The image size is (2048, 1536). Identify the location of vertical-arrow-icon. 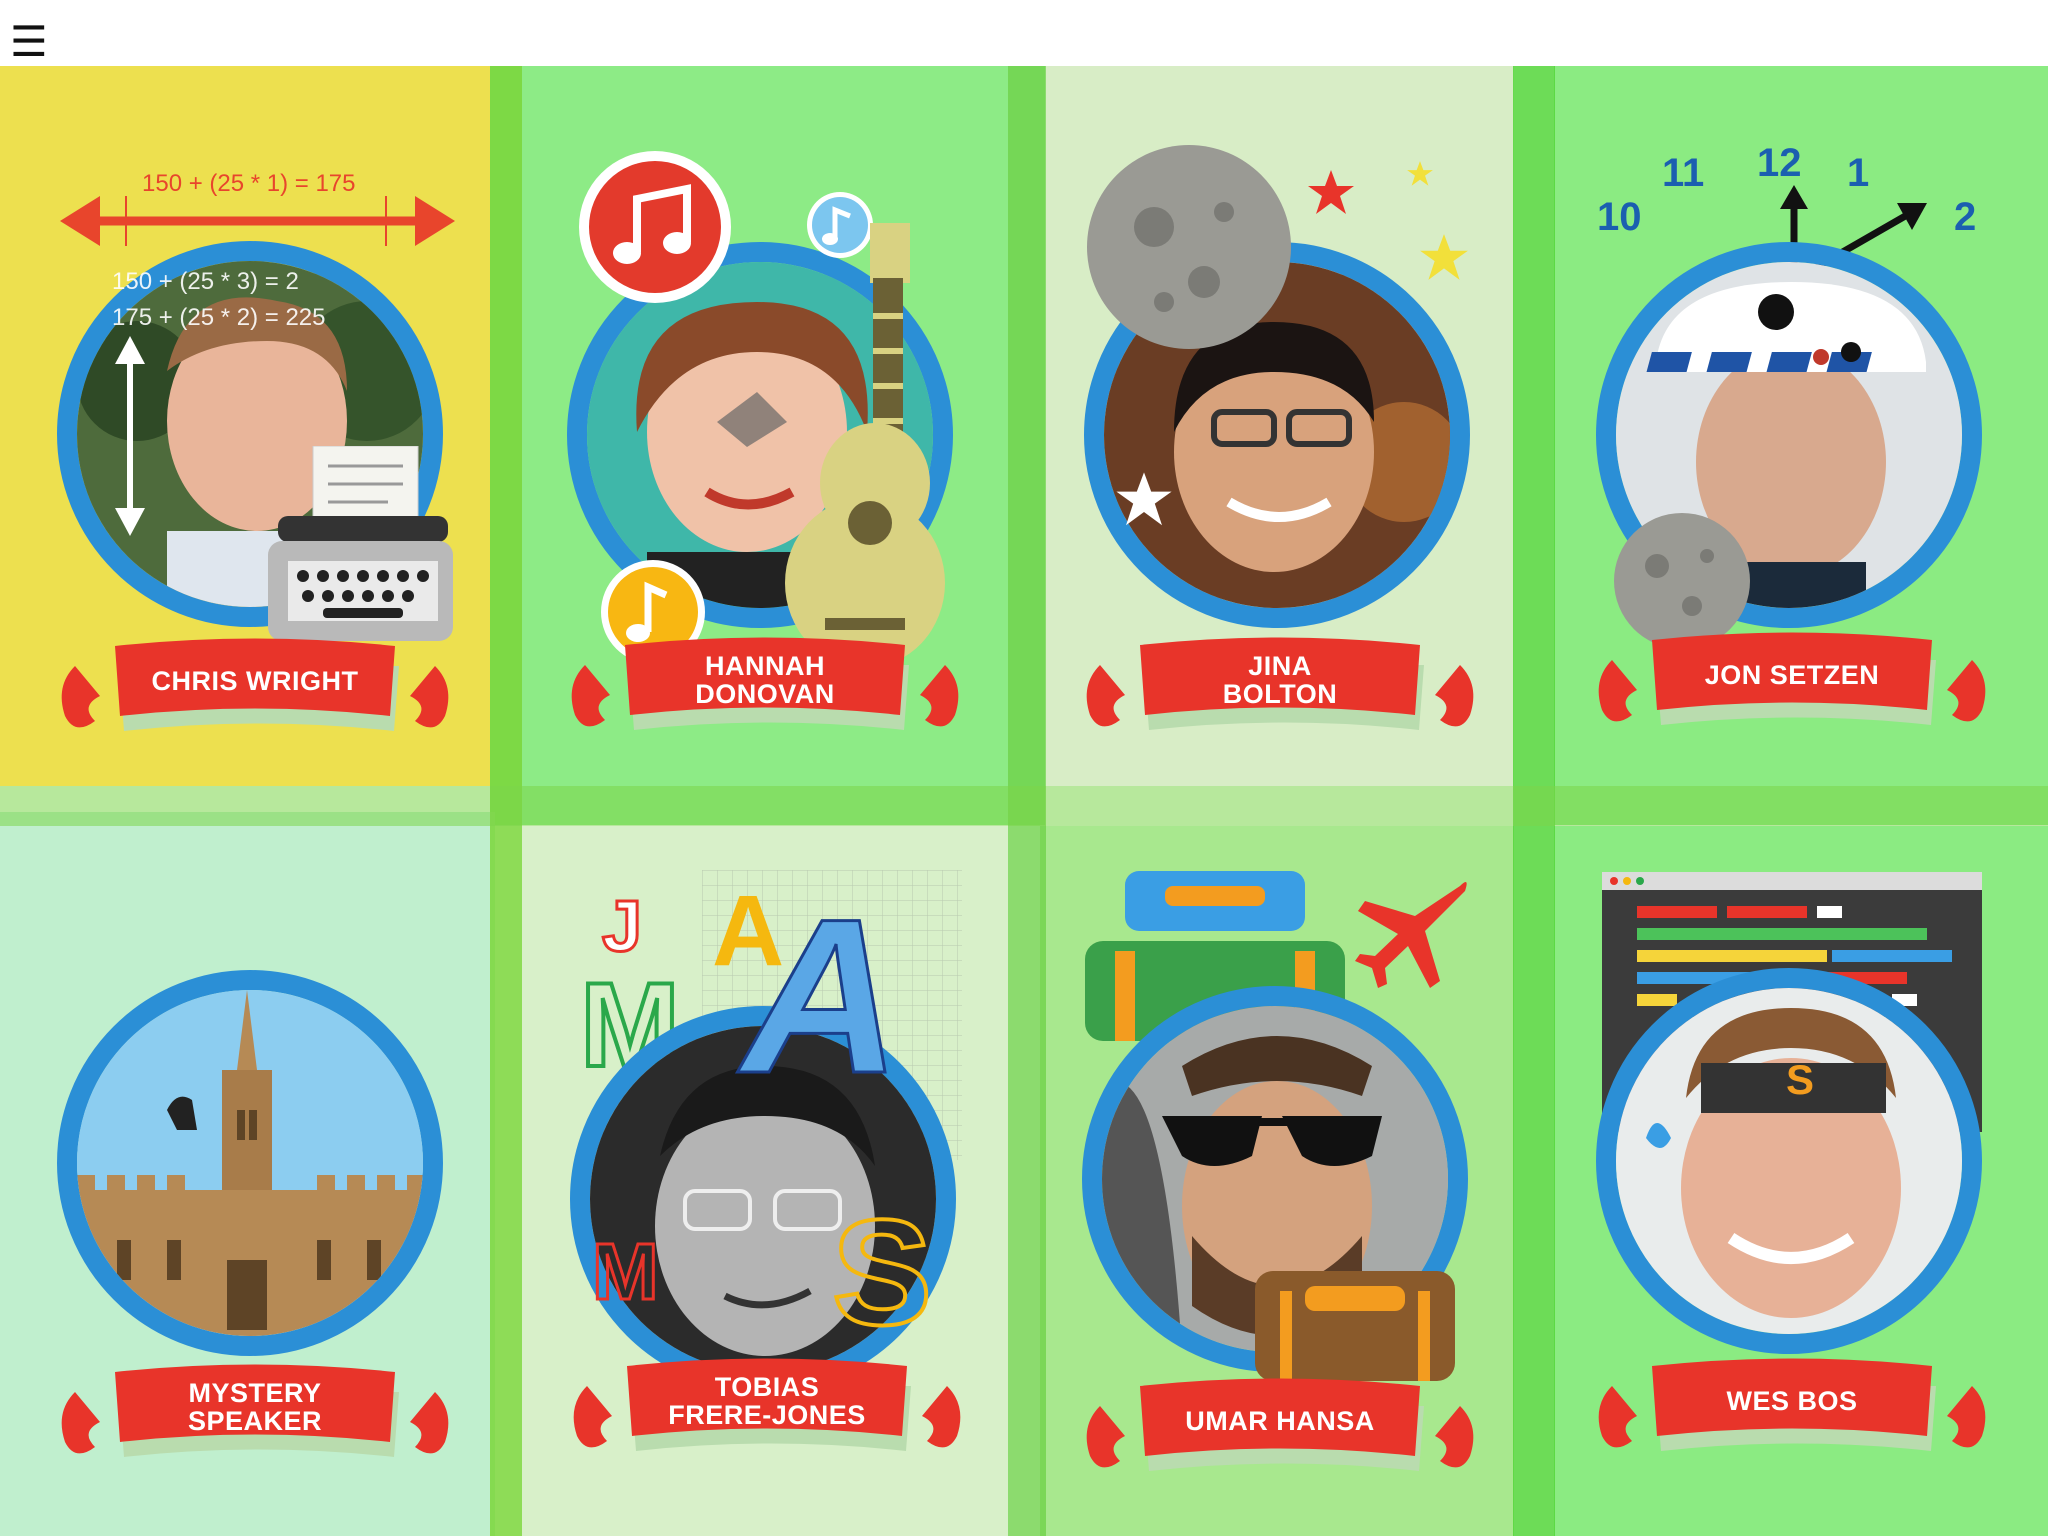
(130, 436).